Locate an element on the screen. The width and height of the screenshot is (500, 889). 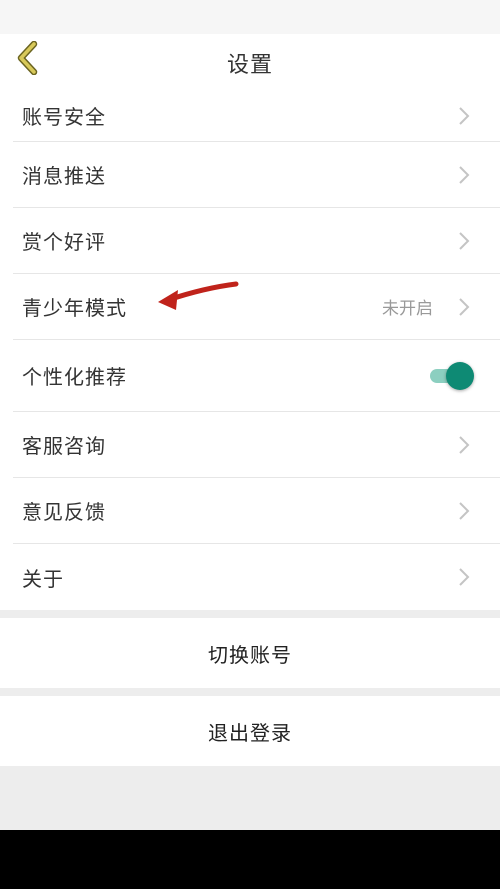
settings-item-label: 消息推送 is located at coordinates (64, 176).